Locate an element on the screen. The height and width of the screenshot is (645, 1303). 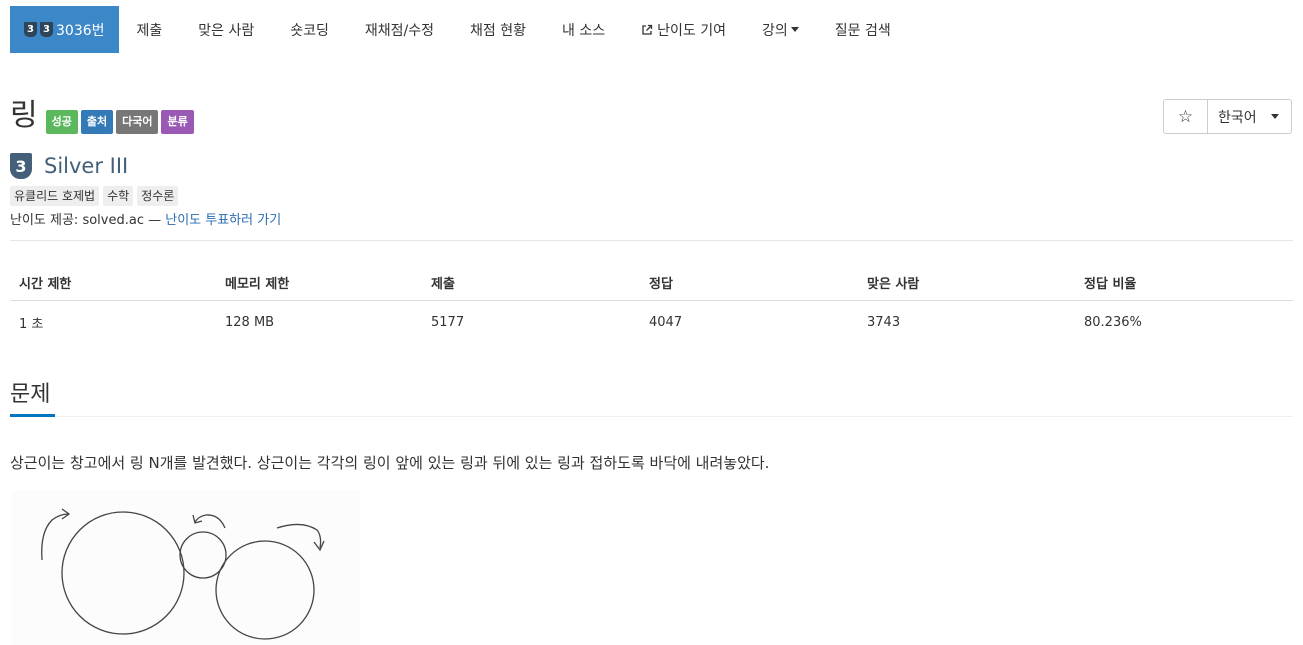
cell-time-limit: 1 초 is located at coordinates (31, 324).